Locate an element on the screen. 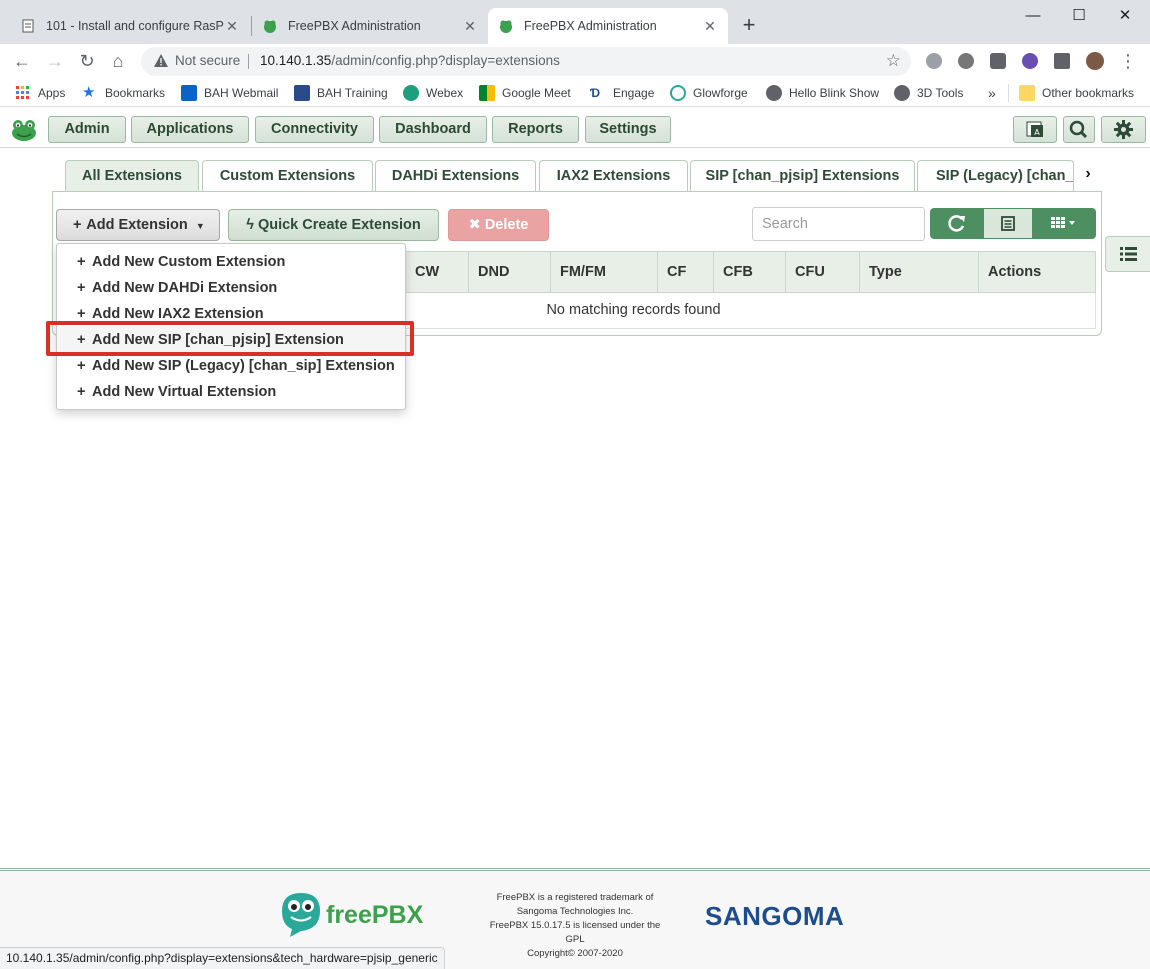 The width and height of the screenshot is (1150, 969). menu-item-label: Add New Custom Extension is located at coordinates (189, 262).